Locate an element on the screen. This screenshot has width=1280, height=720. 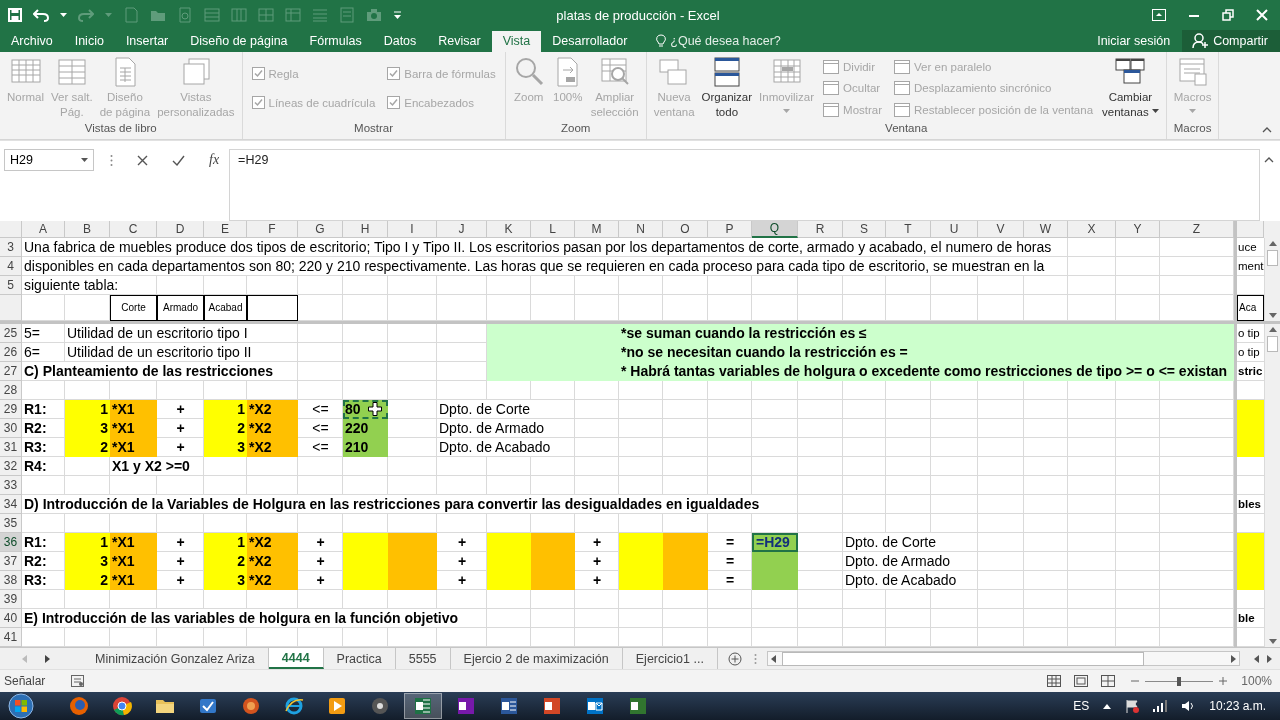
column-header: W is located at coordinates (1046, 229).